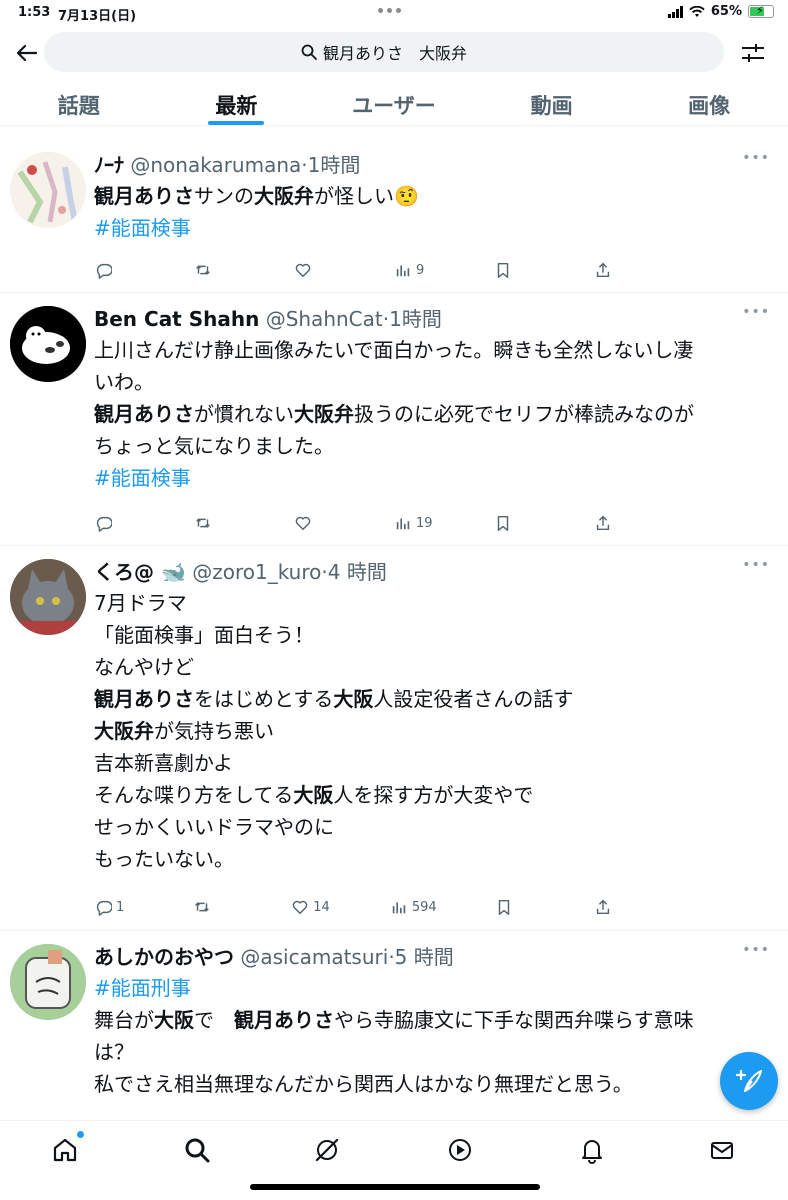  I want to click on hashtag-link: #能面刑事, so click(142, 988).